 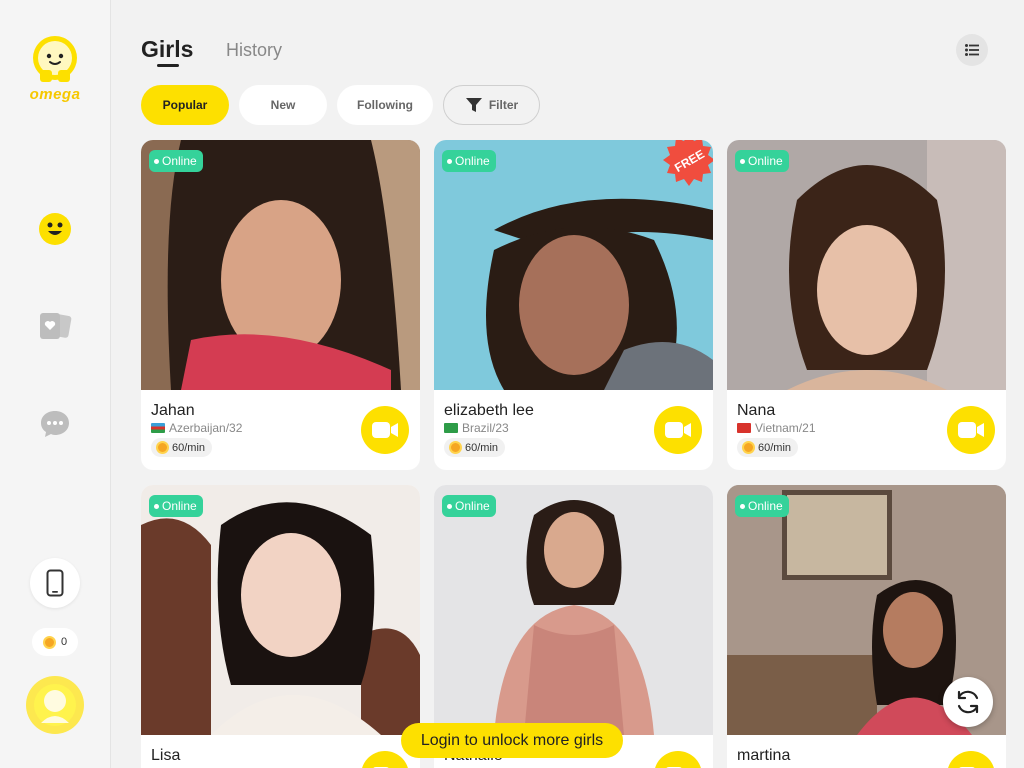 What do you see at coordinates (385, 105) in the screenshot?
I see `filter-following: Following` at bounding box center [385, 105].